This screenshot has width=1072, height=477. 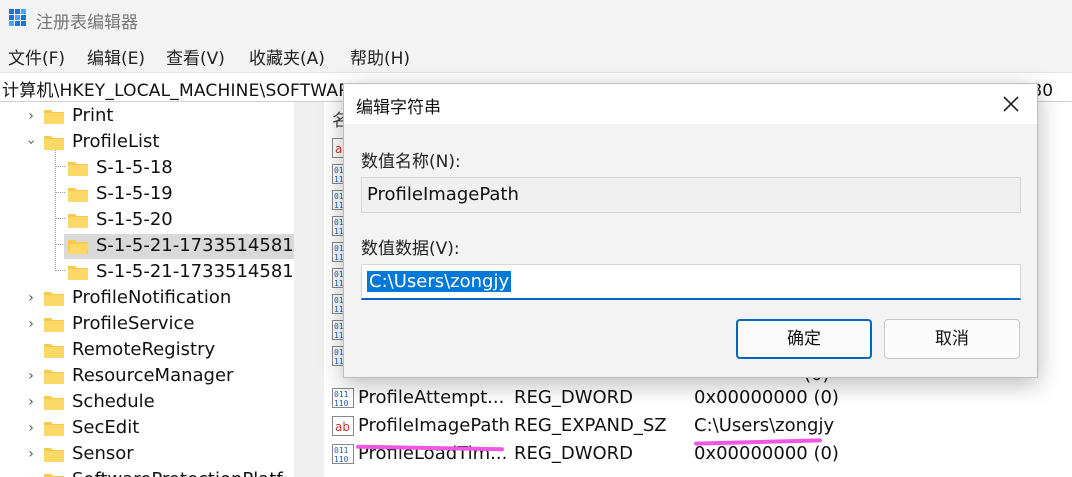 What do you see at coordinates (147, 429) in the screenshot?
I see `tree-item-secedit: › SecEdit` at bounding box center [147, 429].